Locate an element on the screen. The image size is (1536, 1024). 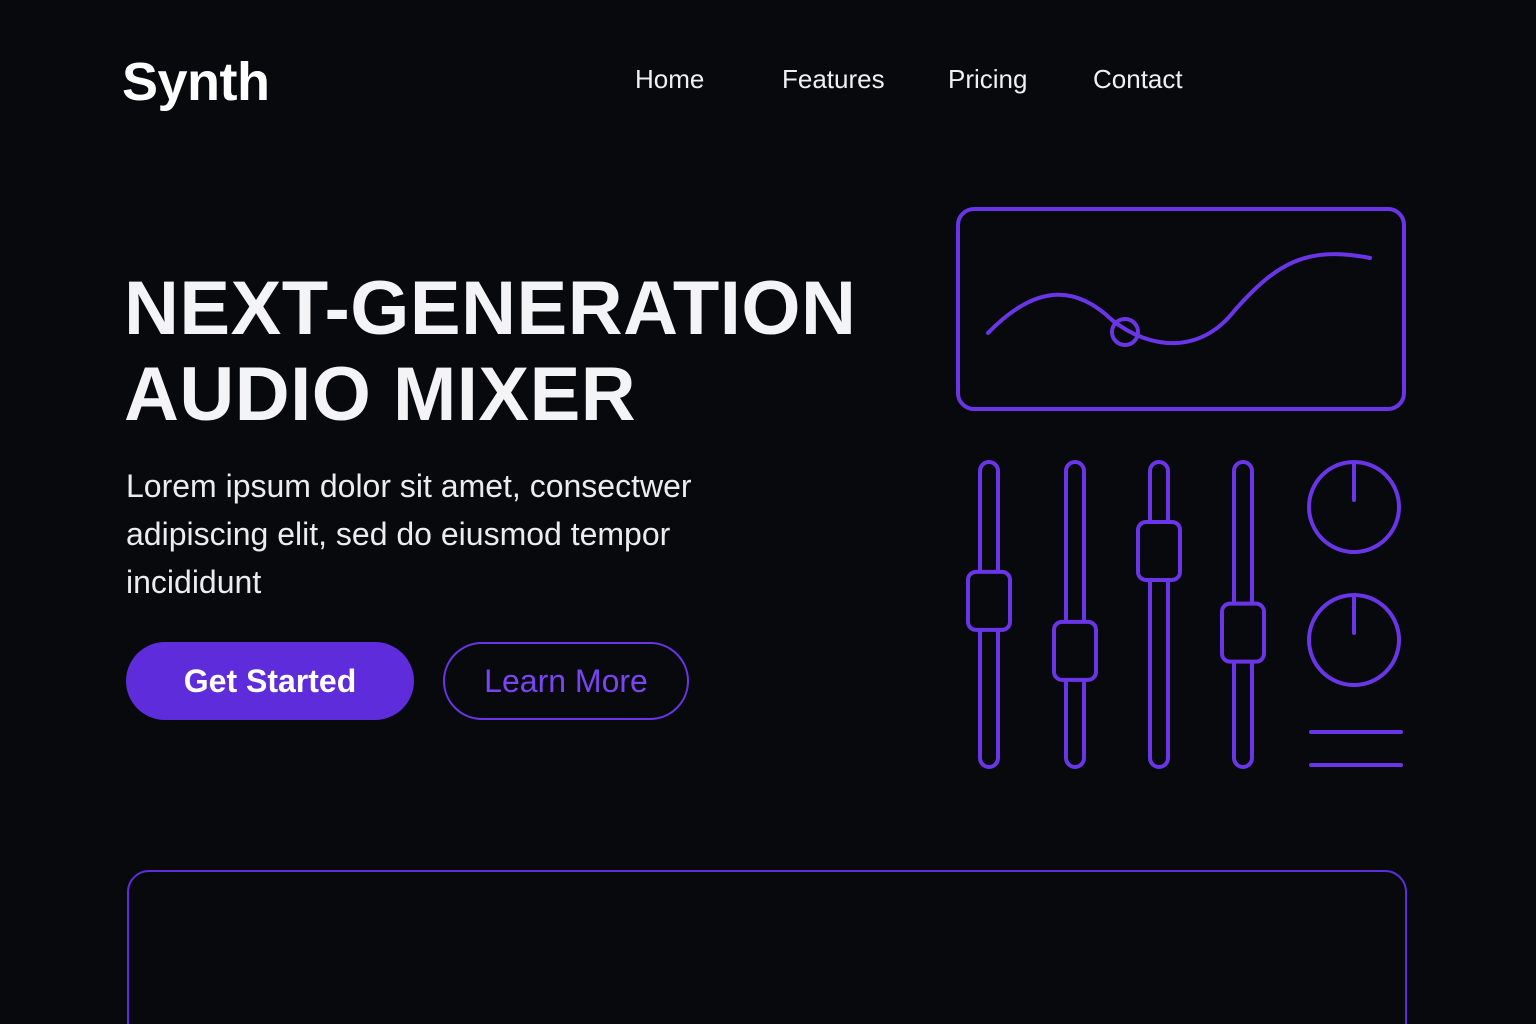
waveform-display is located at coordinates (1181, 309).